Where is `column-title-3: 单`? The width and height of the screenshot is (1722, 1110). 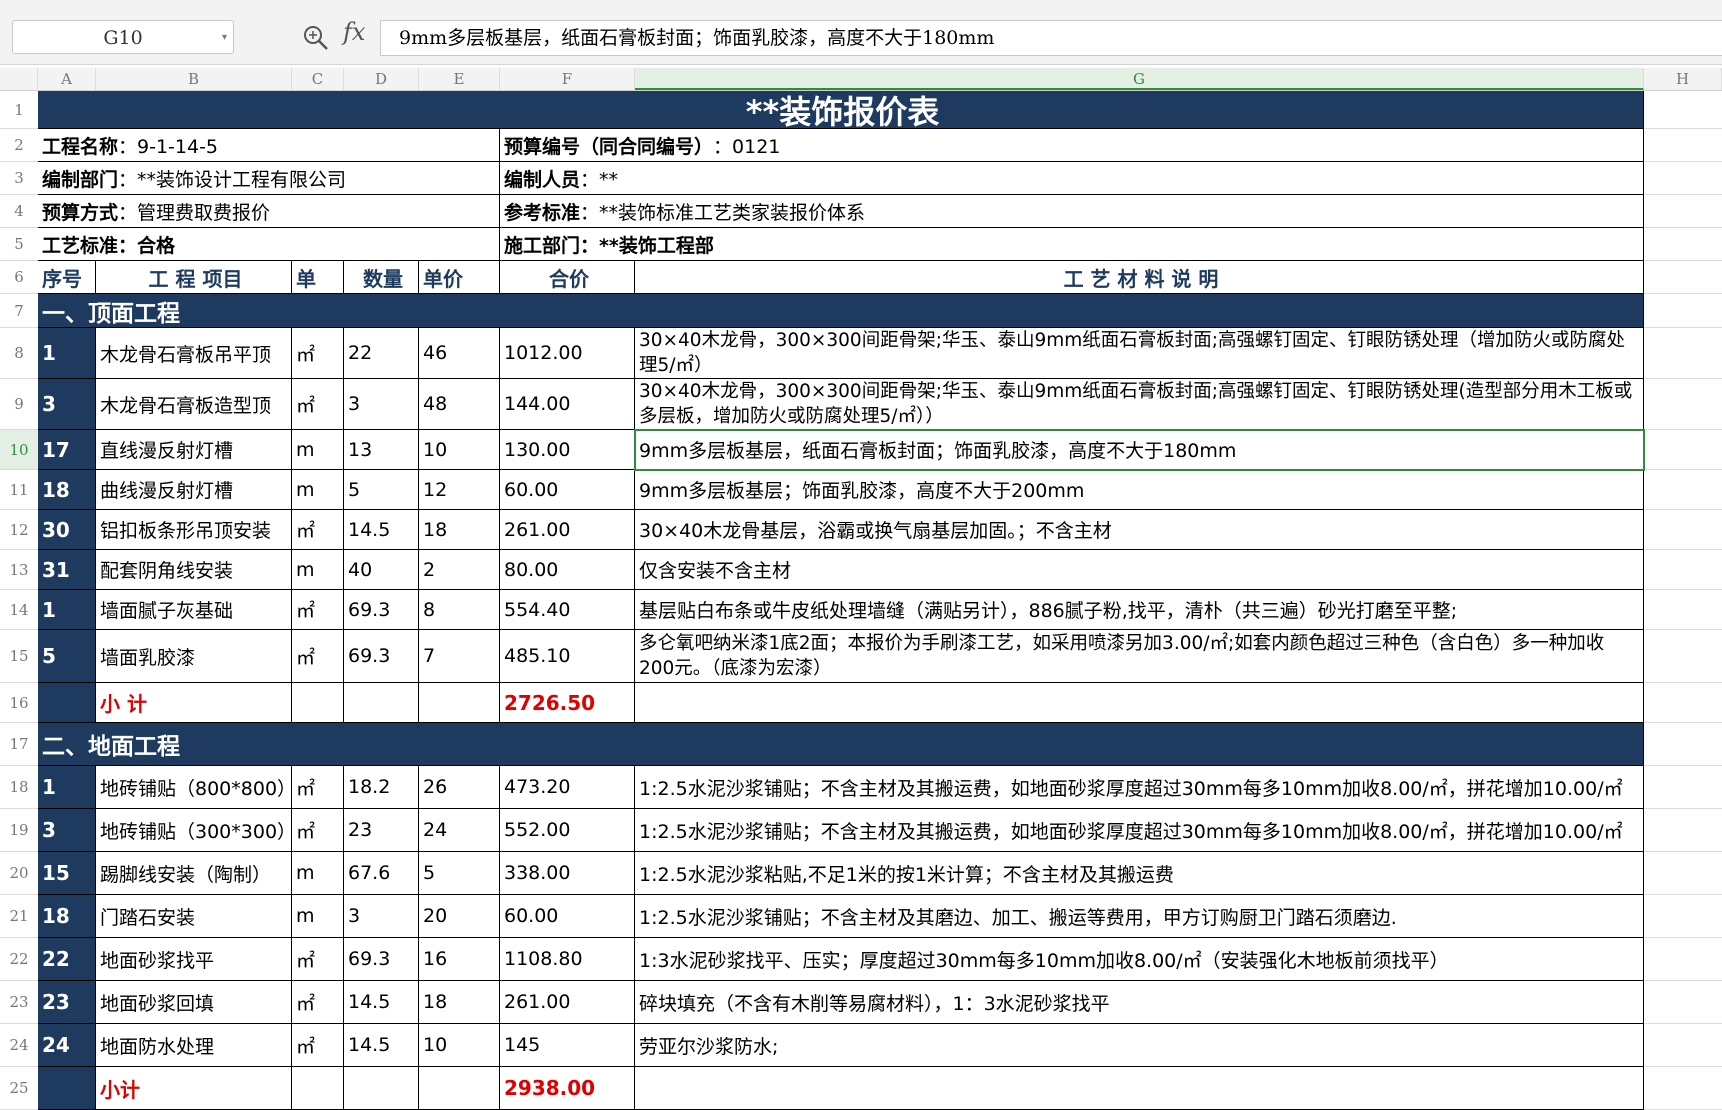
column-title-3: 单 is located at coordinates (318, 277).